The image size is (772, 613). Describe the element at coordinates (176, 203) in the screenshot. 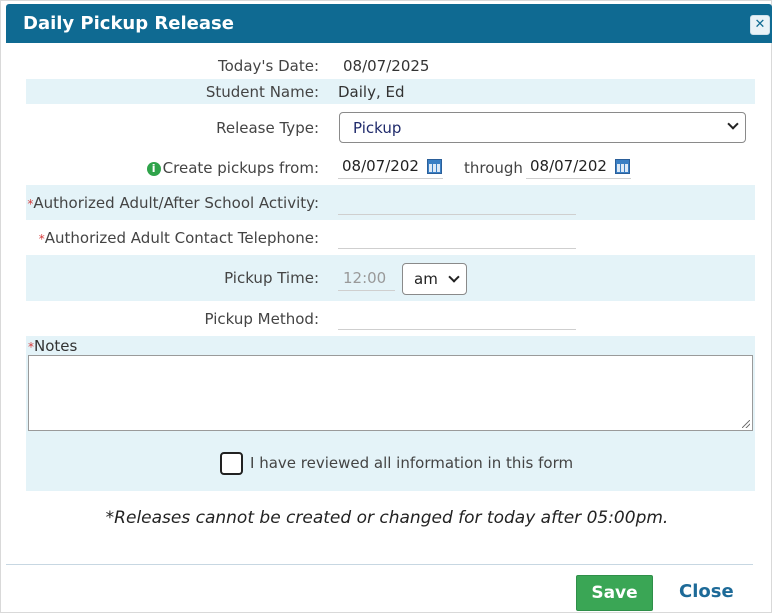

I see `authorized-adult-label-text: Authorized Adult/After School Activity:` at that location.